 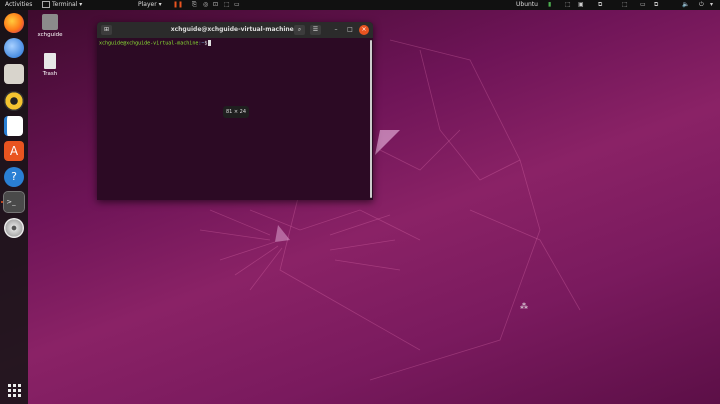 I want to click on vm-unity-icon: ⊡, so click(x=215, y=5).